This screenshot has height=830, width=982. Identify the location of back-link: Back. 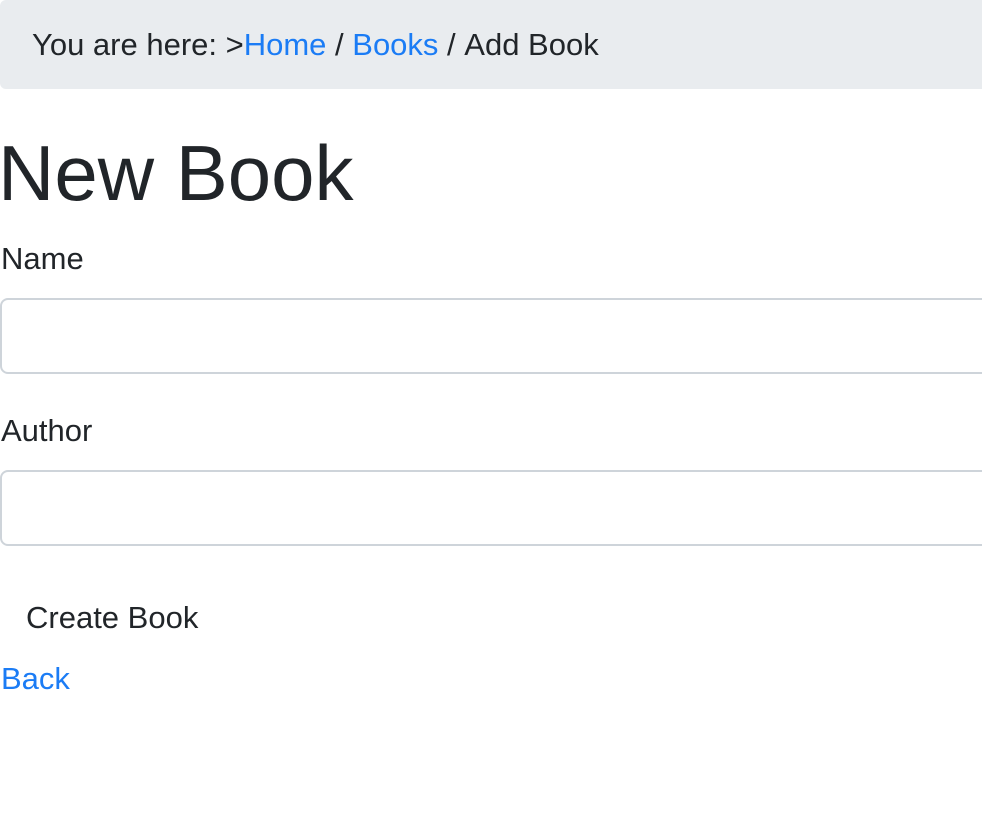
(35, 679).